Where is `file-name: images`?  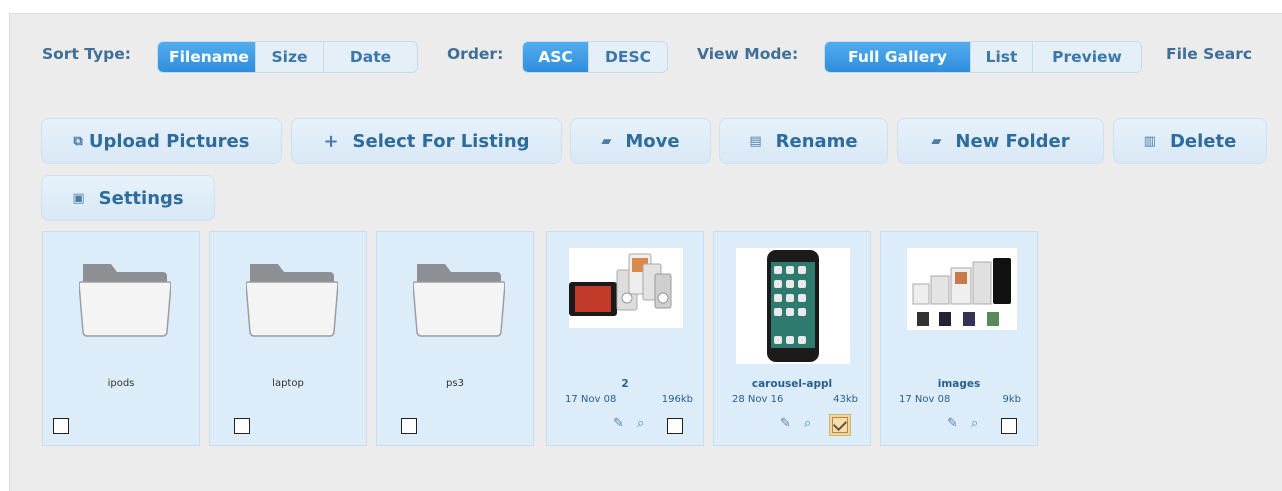
file-name: images is located at coordinates (959, 384).